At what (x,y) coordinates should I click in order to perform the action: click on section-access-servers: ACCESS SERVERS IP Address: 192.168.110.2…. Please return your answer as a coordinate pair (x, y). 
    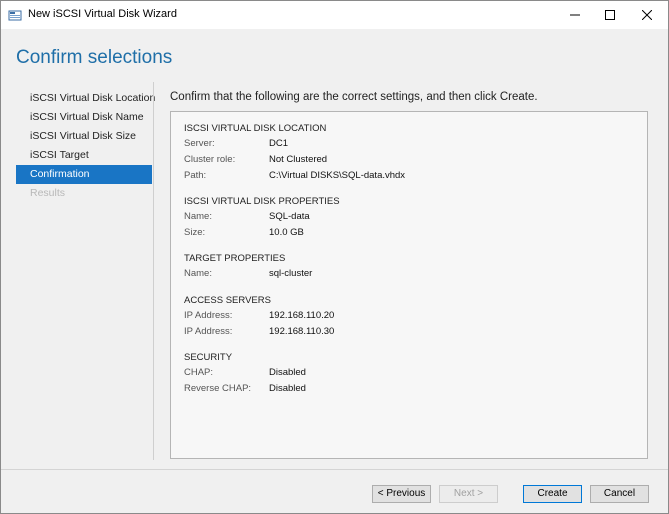
    Looking at the image, I should click on (259, 316).